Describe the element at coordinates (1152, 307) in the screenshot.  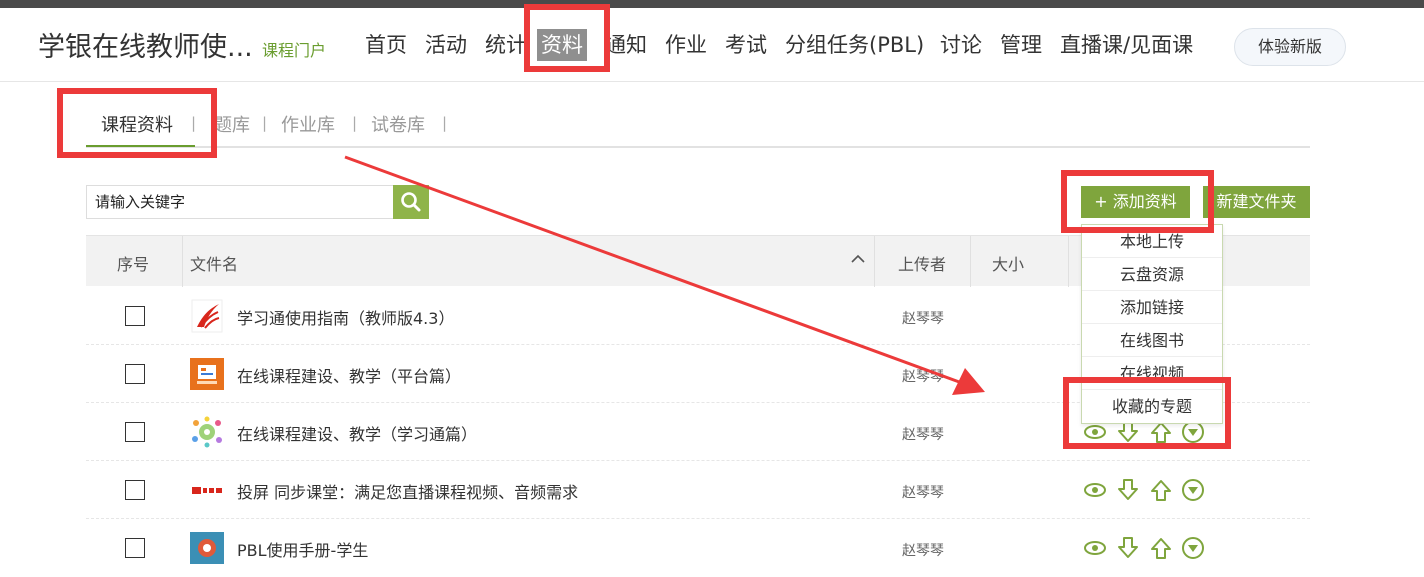
I see `menu-item-add-link: 添加链接` at that location.